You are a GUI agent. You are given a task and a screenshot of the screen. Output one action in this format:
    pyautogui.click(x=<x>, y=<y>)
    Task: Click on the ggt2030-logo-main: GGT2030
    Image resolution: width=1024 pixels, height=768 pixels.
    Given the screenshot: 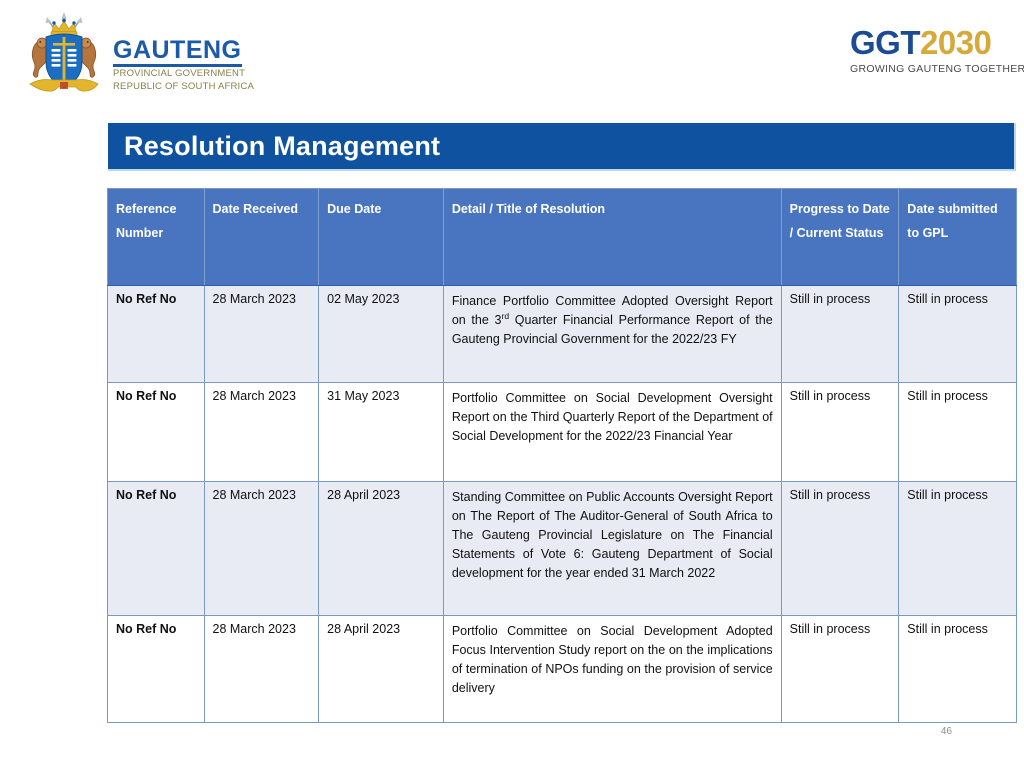 What is the action you would take?
    pyautogui.click(x=930, y=42)
    